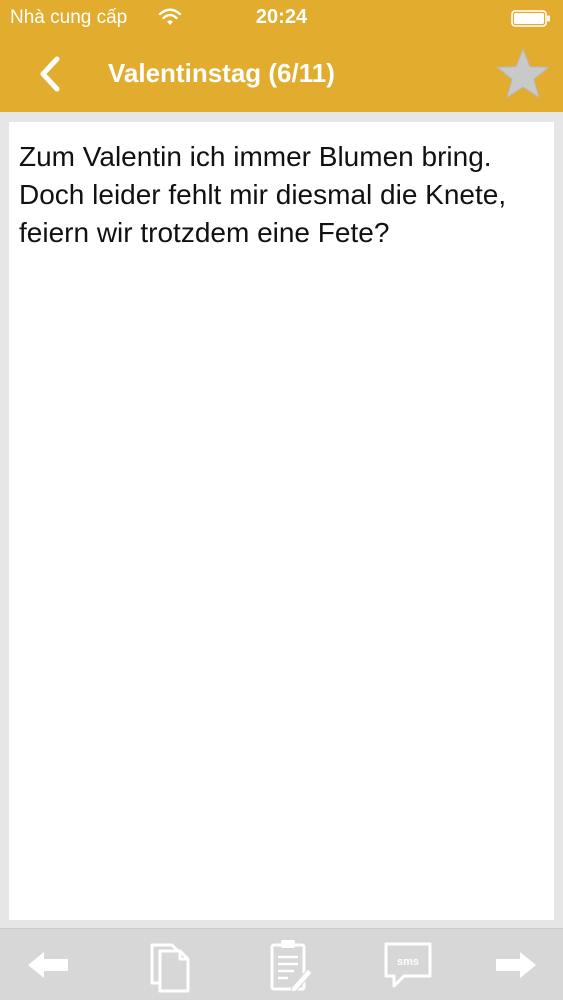 Image resolution: width=563 pixels, height=1000 pixels. I want to click on status-time: 20:24, so click(281, 17).